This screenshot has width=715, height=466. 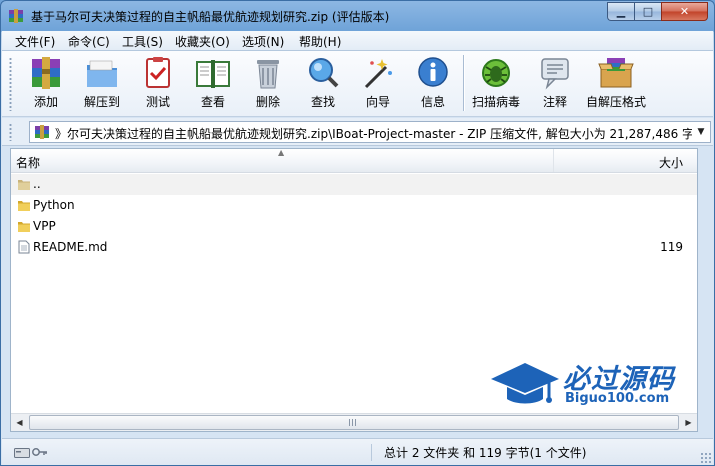 What do you see at coordinates (10, 84) in the screenshot?
I see `toolbar-grip` at bounding box center [10, 84].